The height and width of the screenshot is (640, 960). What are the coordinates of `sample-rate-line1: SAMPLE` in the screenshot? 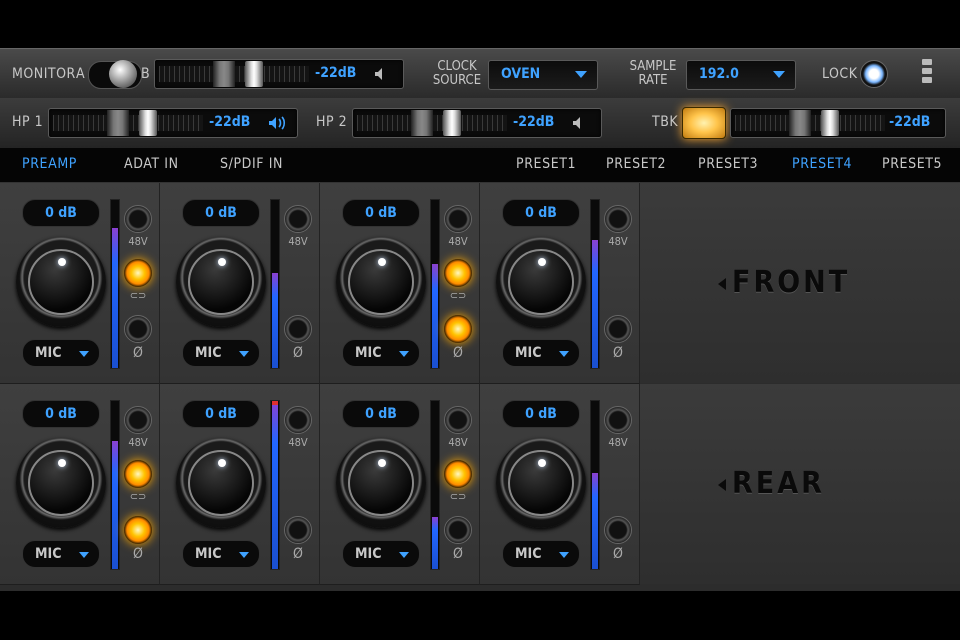 It's located at (653, 66).